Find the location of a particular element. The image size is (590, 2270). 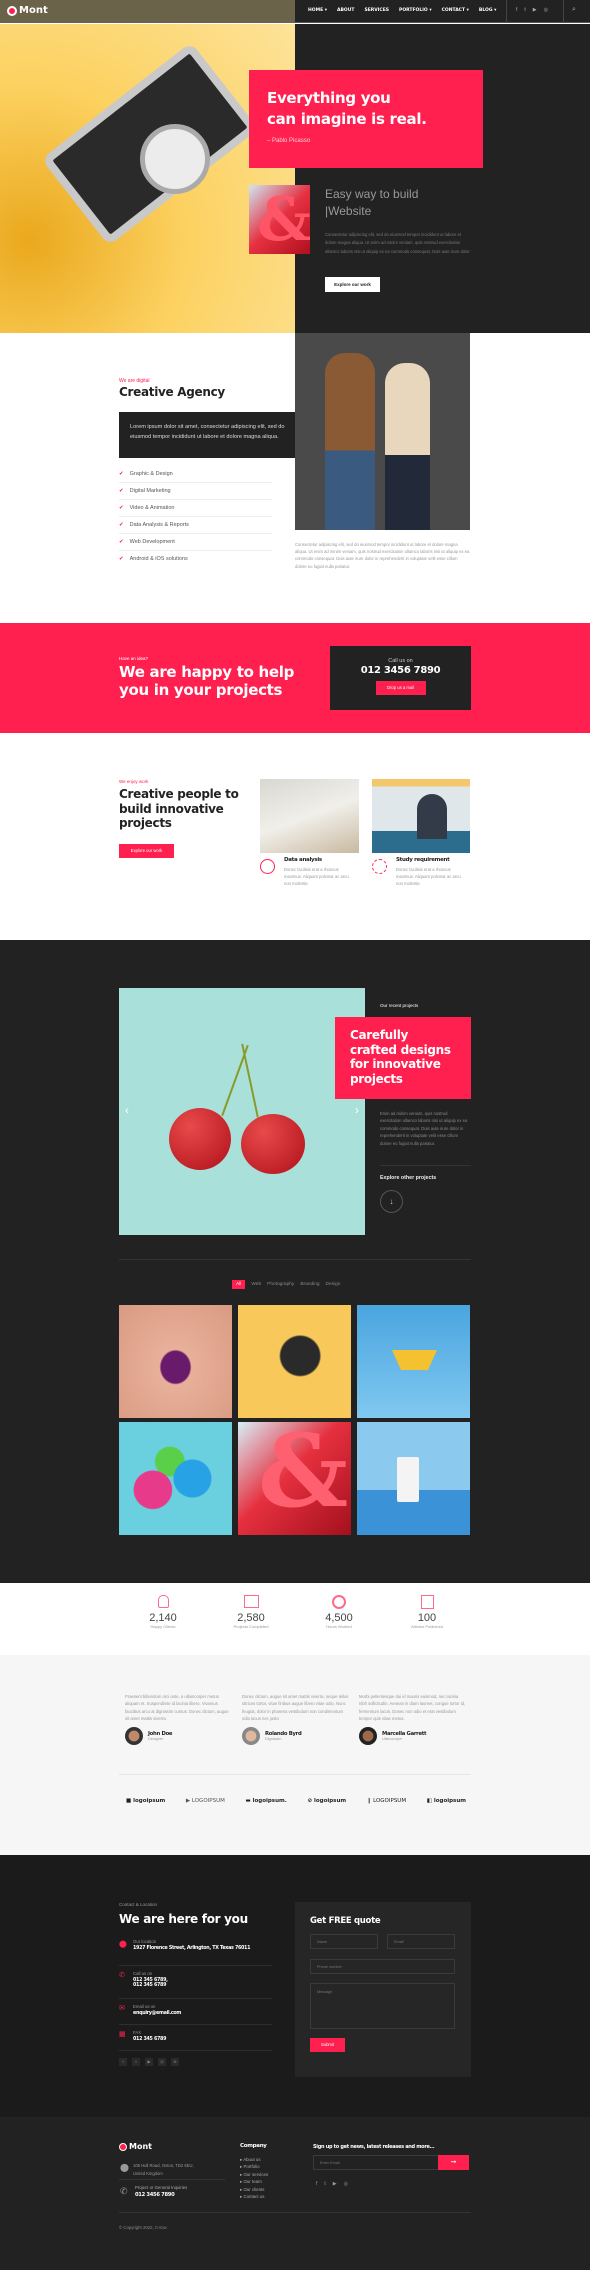

gallery-item-camera is located at coordinates (294, 1361).